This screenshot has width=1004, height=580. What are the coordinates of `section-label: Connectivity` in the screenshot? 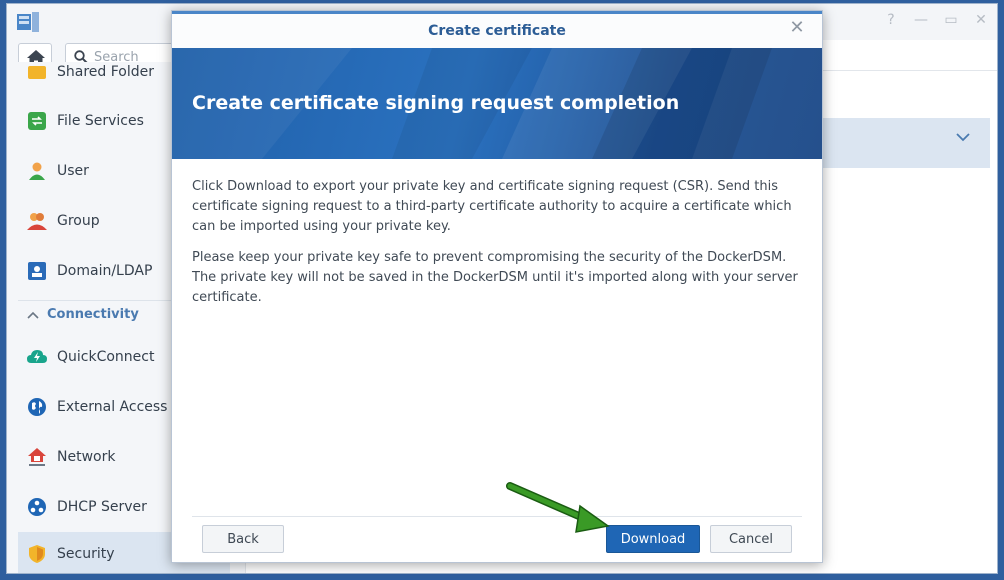 It's located at (93, 314).